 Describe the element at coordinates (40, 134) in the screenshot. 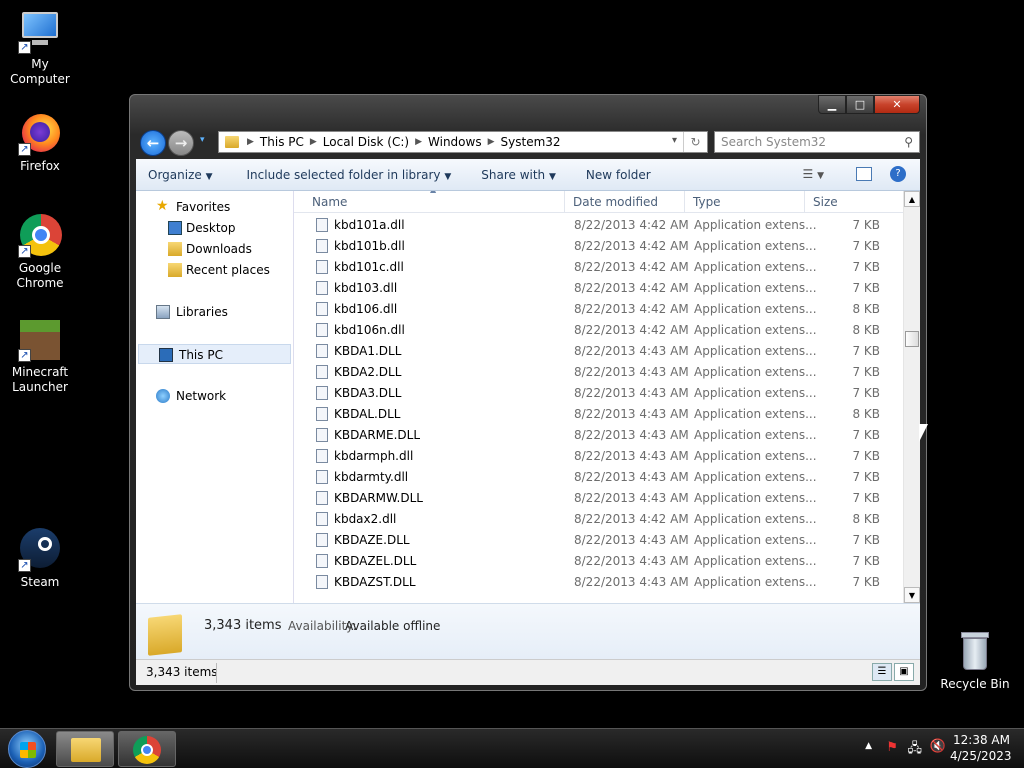

I see `firefox-icon: ↗` at that location.